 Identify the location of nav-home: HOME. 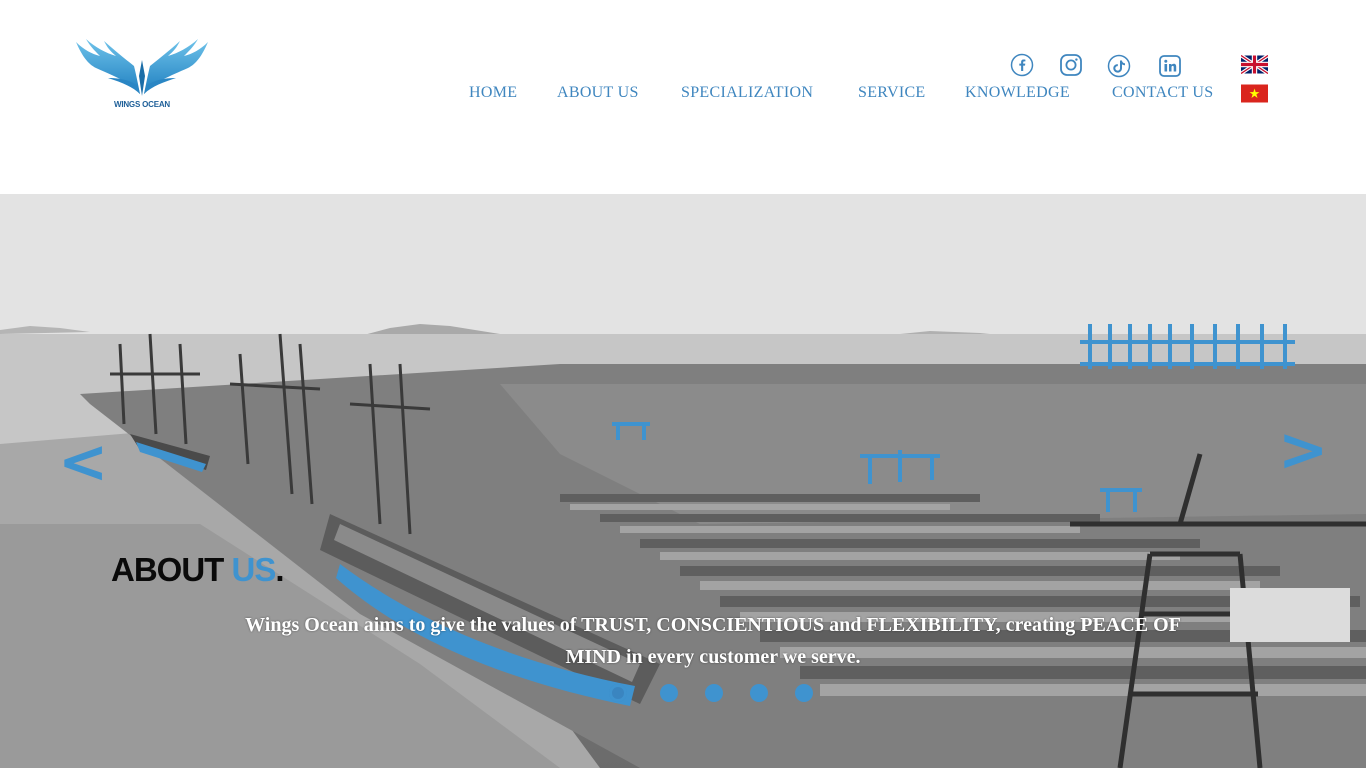
(493, 93).